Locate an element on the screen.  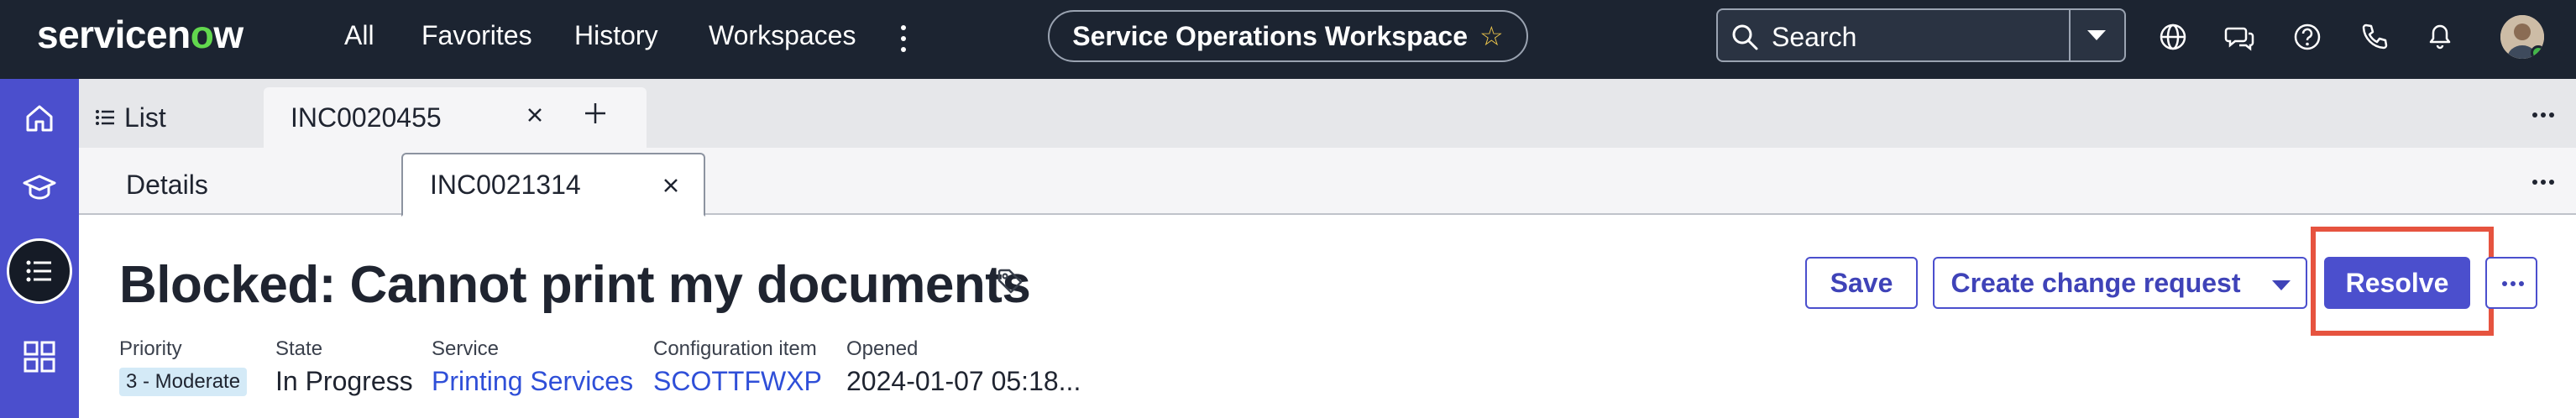
primary-tabs-more-icon is located at coordinates (2544, 115).